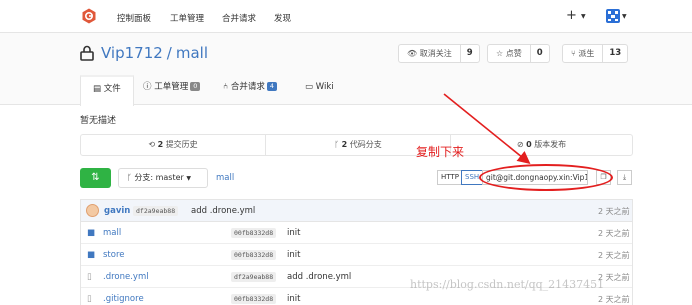  Describe the element at coordinates (225, 178) in the screenshot. I see `breadcrumb: mall` at that location.